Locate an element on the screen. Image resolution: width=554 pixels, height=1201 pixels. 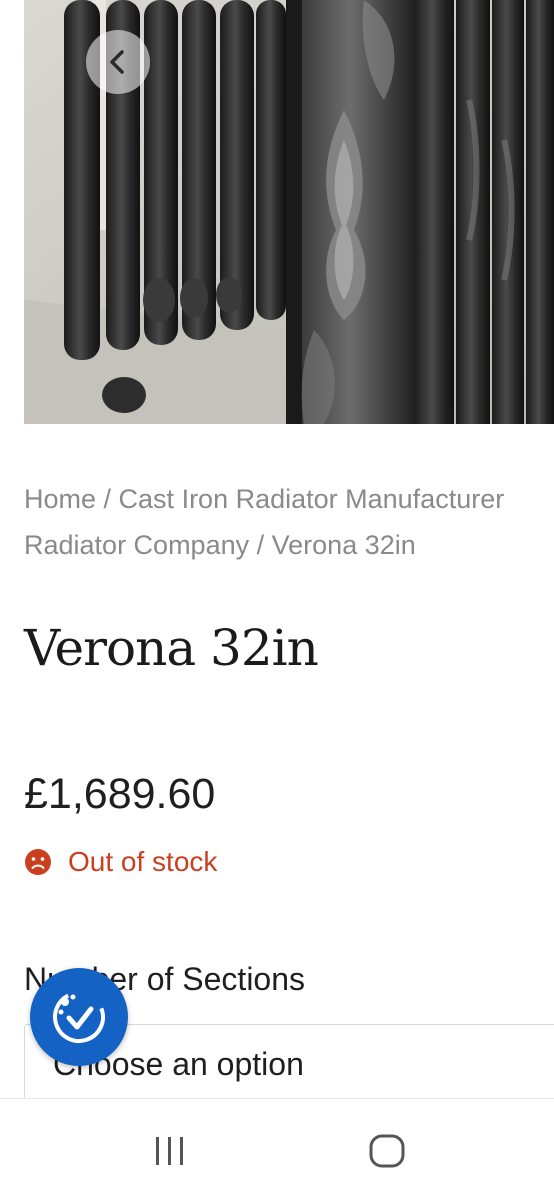
breadcrumb-line-2: Radiator Company / Verona 32in is located at coordinates (289, 545).